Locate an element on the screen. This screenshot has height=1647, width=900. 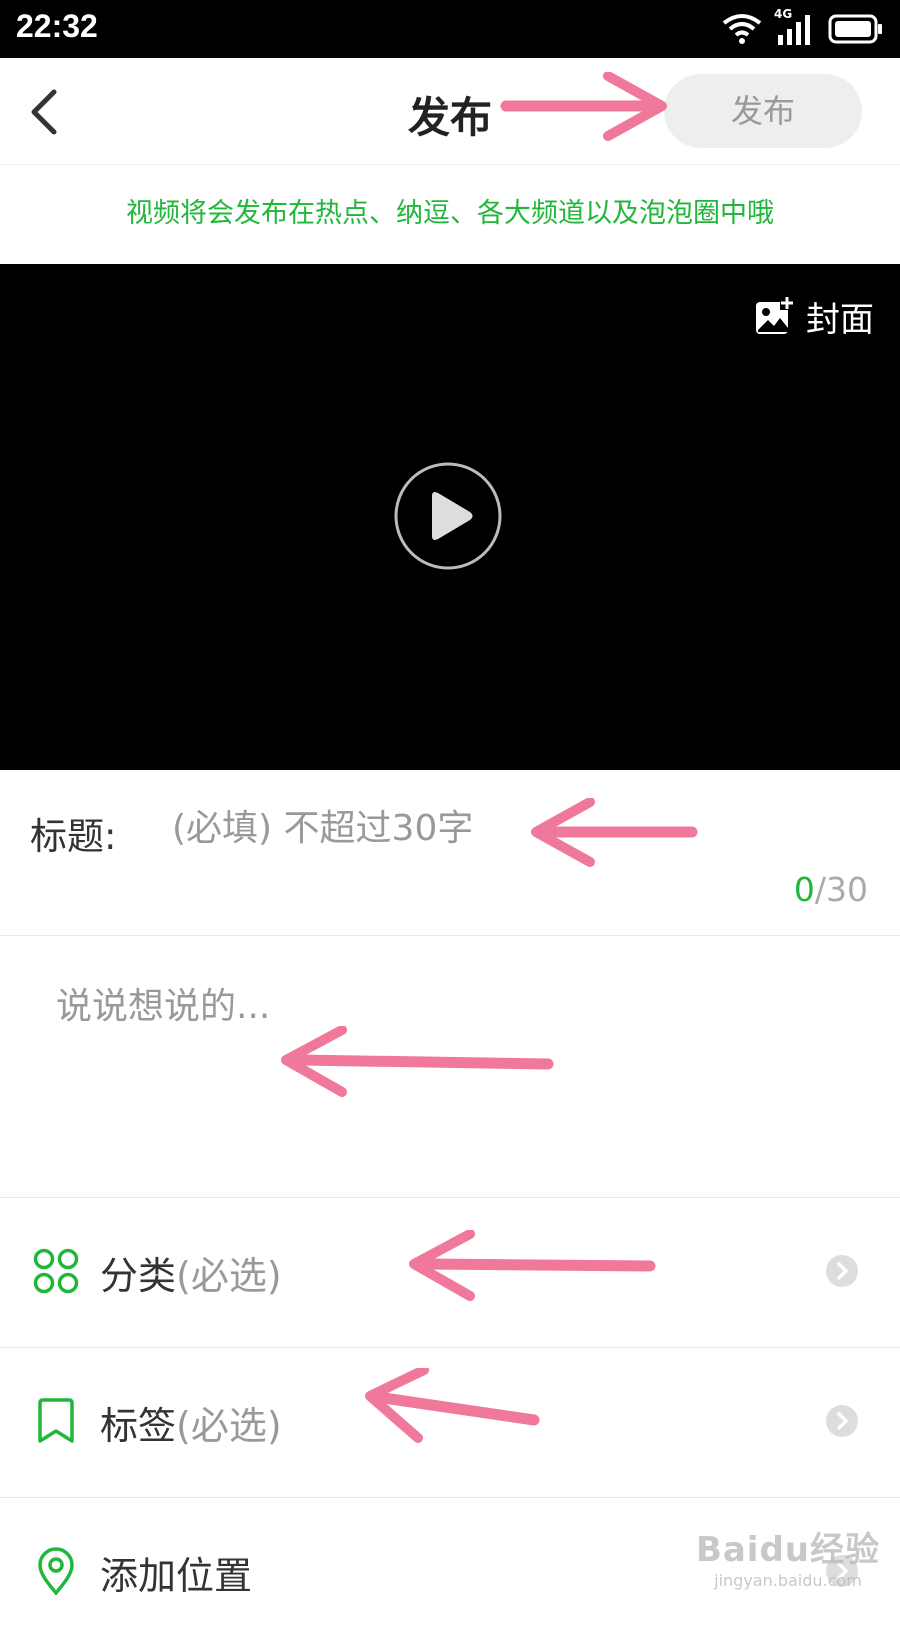
wifi-icon is located at coordinates (742, 29).